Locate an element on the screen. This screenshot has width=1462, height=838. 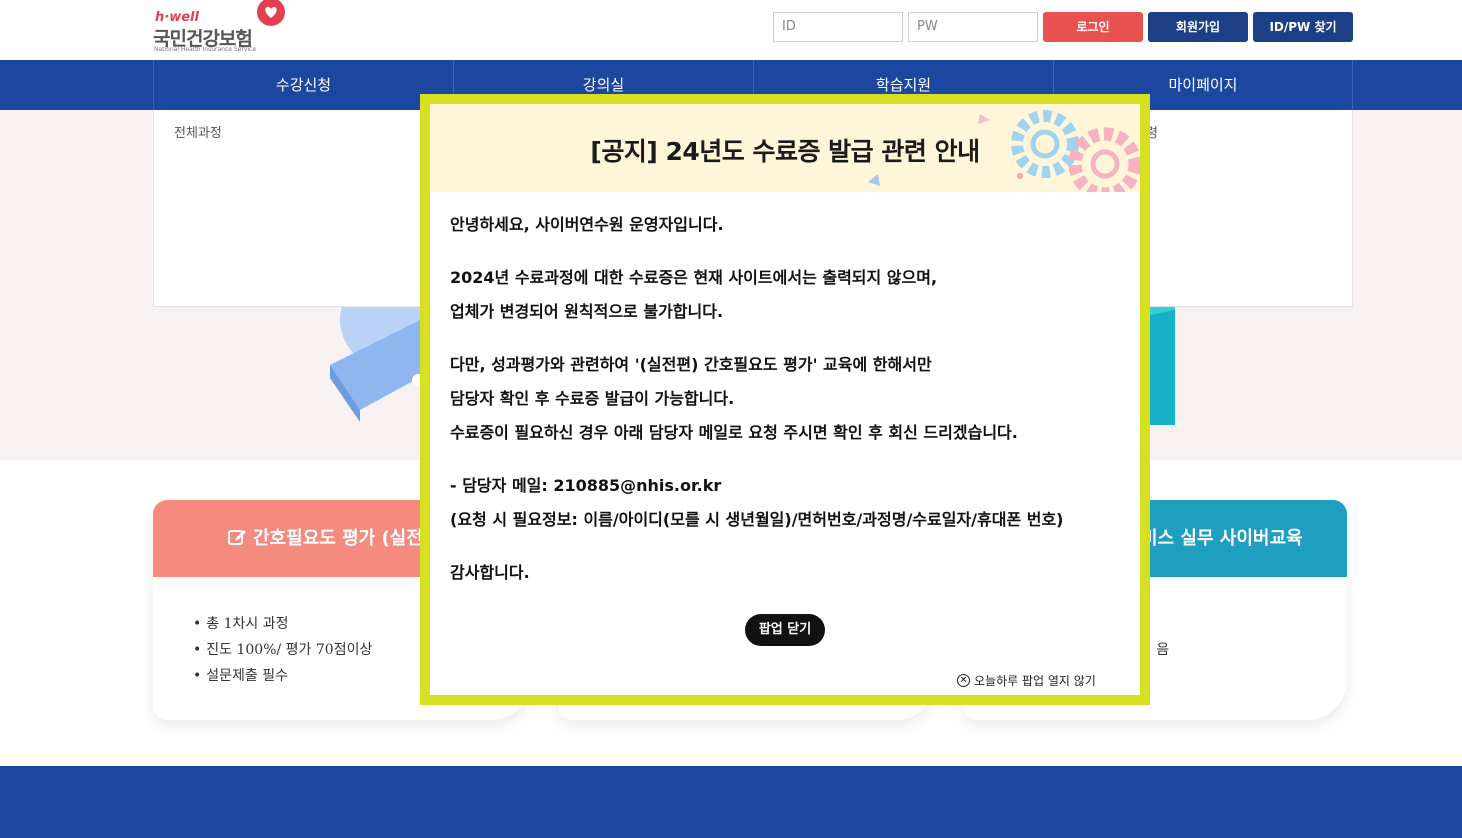
popup-title: [공지] 24년도 수료증 발급 관련 안내 is located at coordinates (785, 151).